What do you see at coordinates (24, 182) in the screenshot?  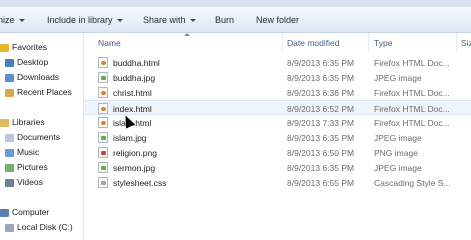 I see `nav-videos: Videos` at bounding box center [24, 182].